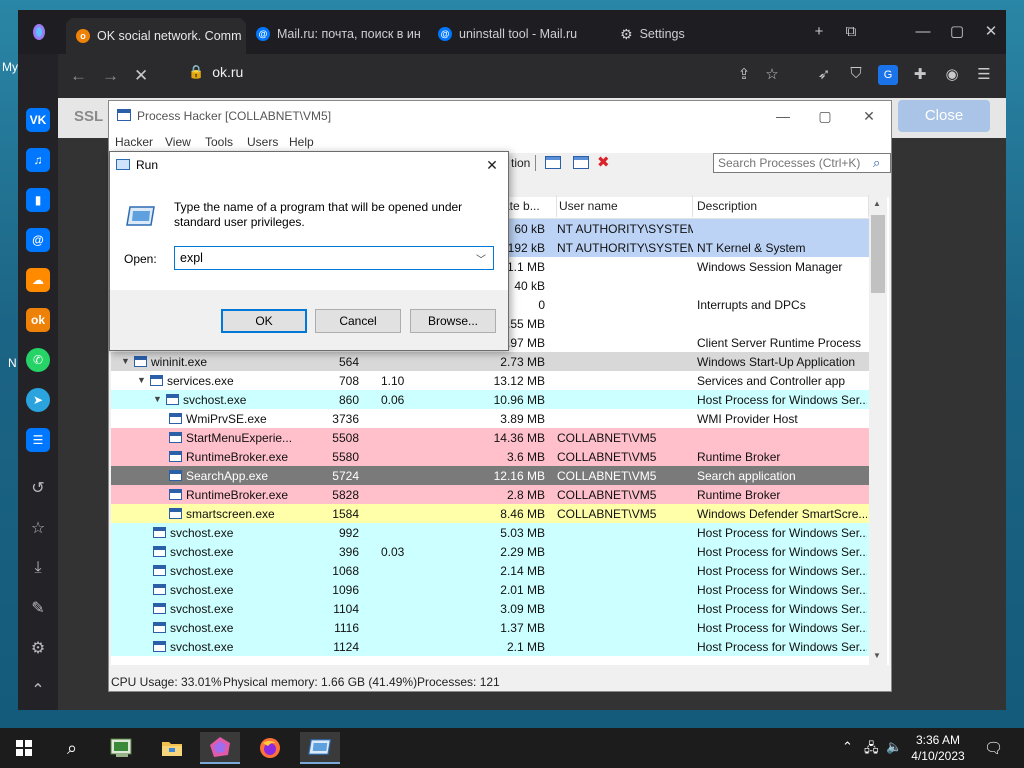 The width and height of the screenshot is (1024, 768). I want to click on cancel-button: Cancel, so click(358, 321).